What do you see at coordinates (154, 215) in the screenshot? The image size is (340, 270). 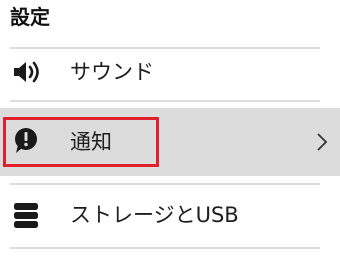 I see `settings-item-label: ストレージとUSB` at bounding box center [154, 215].